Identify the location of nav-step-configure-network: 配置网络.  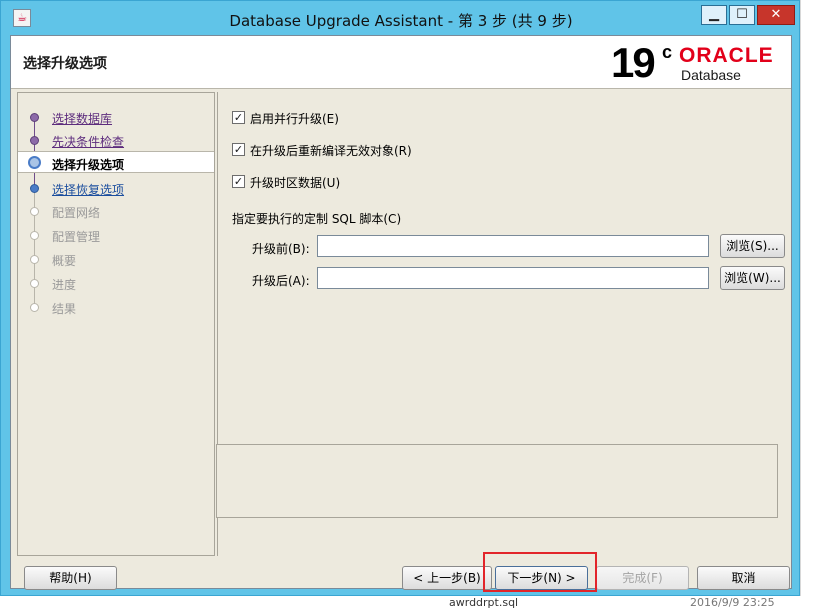
(116, 211).